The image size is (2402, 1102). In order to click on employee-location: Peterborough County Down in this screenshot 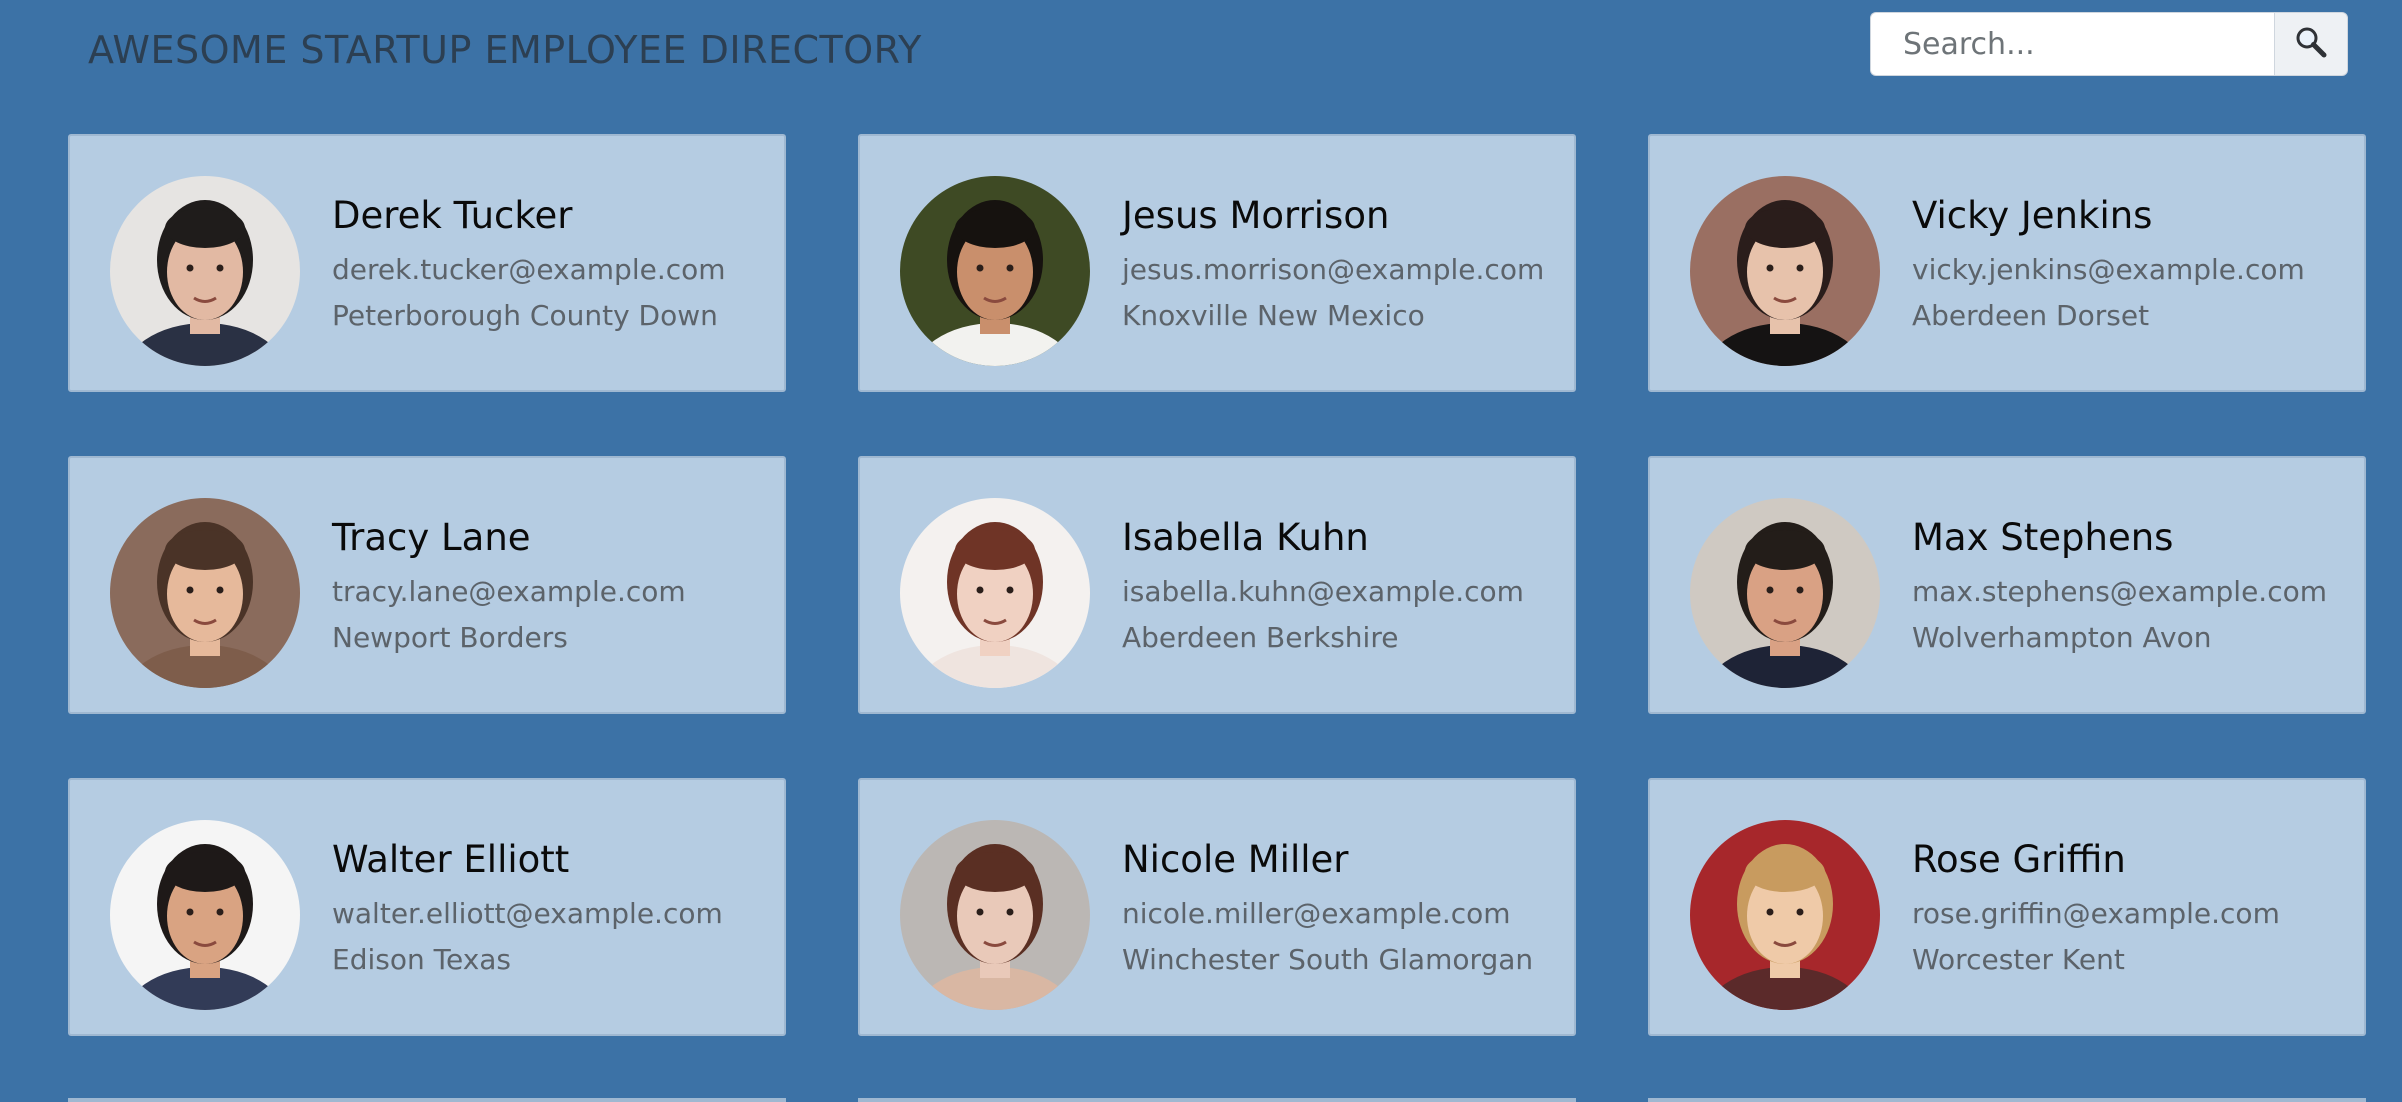, I will do `click(525, 315)`.